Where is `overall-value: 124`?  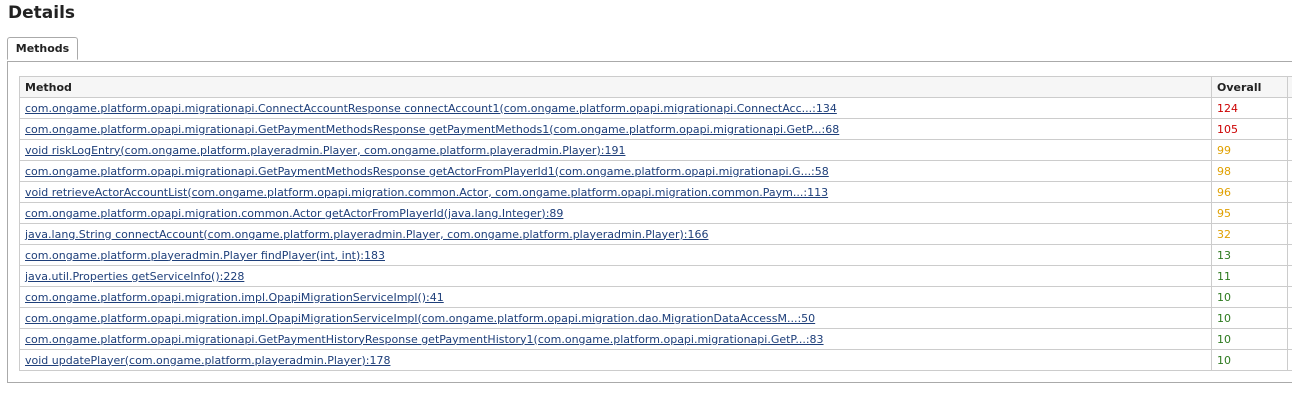
overall-value: 124 is located at coordinates (1249, 108).